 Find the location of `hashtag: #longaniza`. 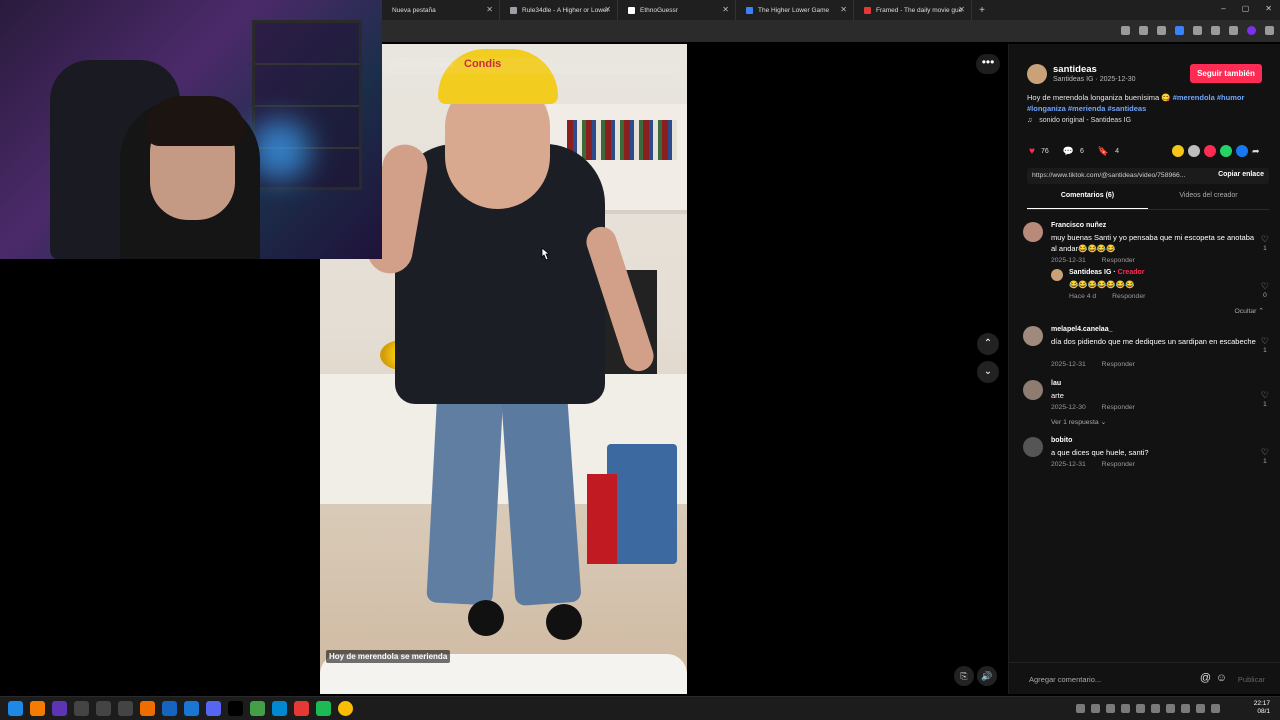

hashtag: #longaniza is located at coordinates (1046, 108).